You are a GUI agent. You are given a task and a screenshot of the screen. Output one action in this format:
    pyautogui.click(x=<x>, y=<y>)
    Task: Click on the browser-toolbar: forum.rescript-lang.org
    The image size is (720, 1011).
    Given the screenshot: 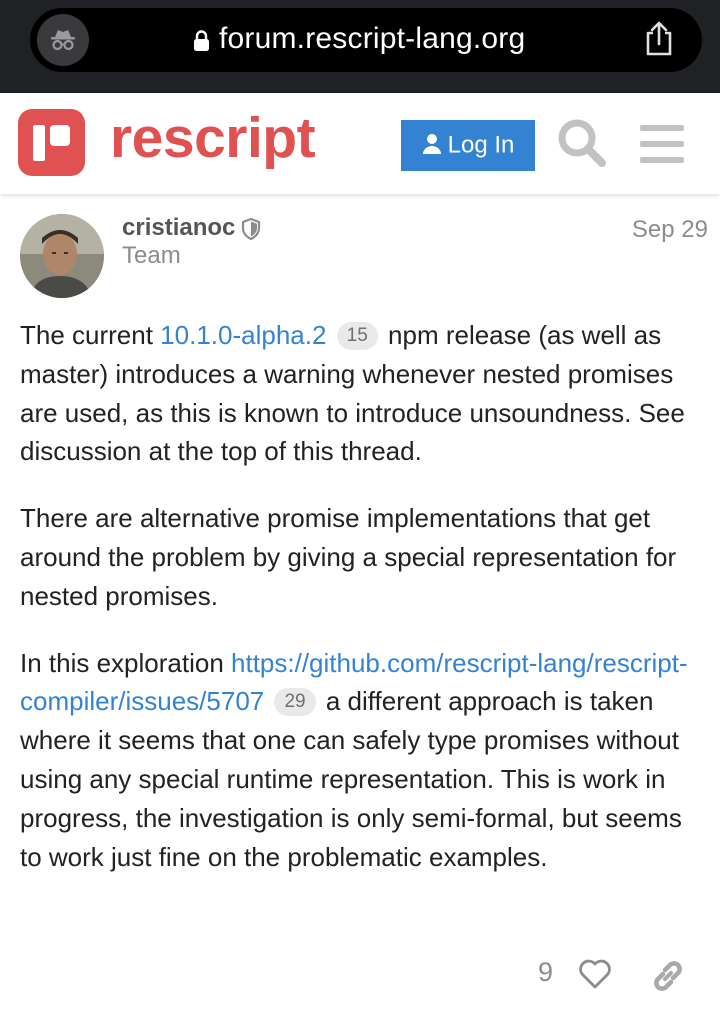 What is the action you would take?
    pyautogui.click(x=360, y=46)
    